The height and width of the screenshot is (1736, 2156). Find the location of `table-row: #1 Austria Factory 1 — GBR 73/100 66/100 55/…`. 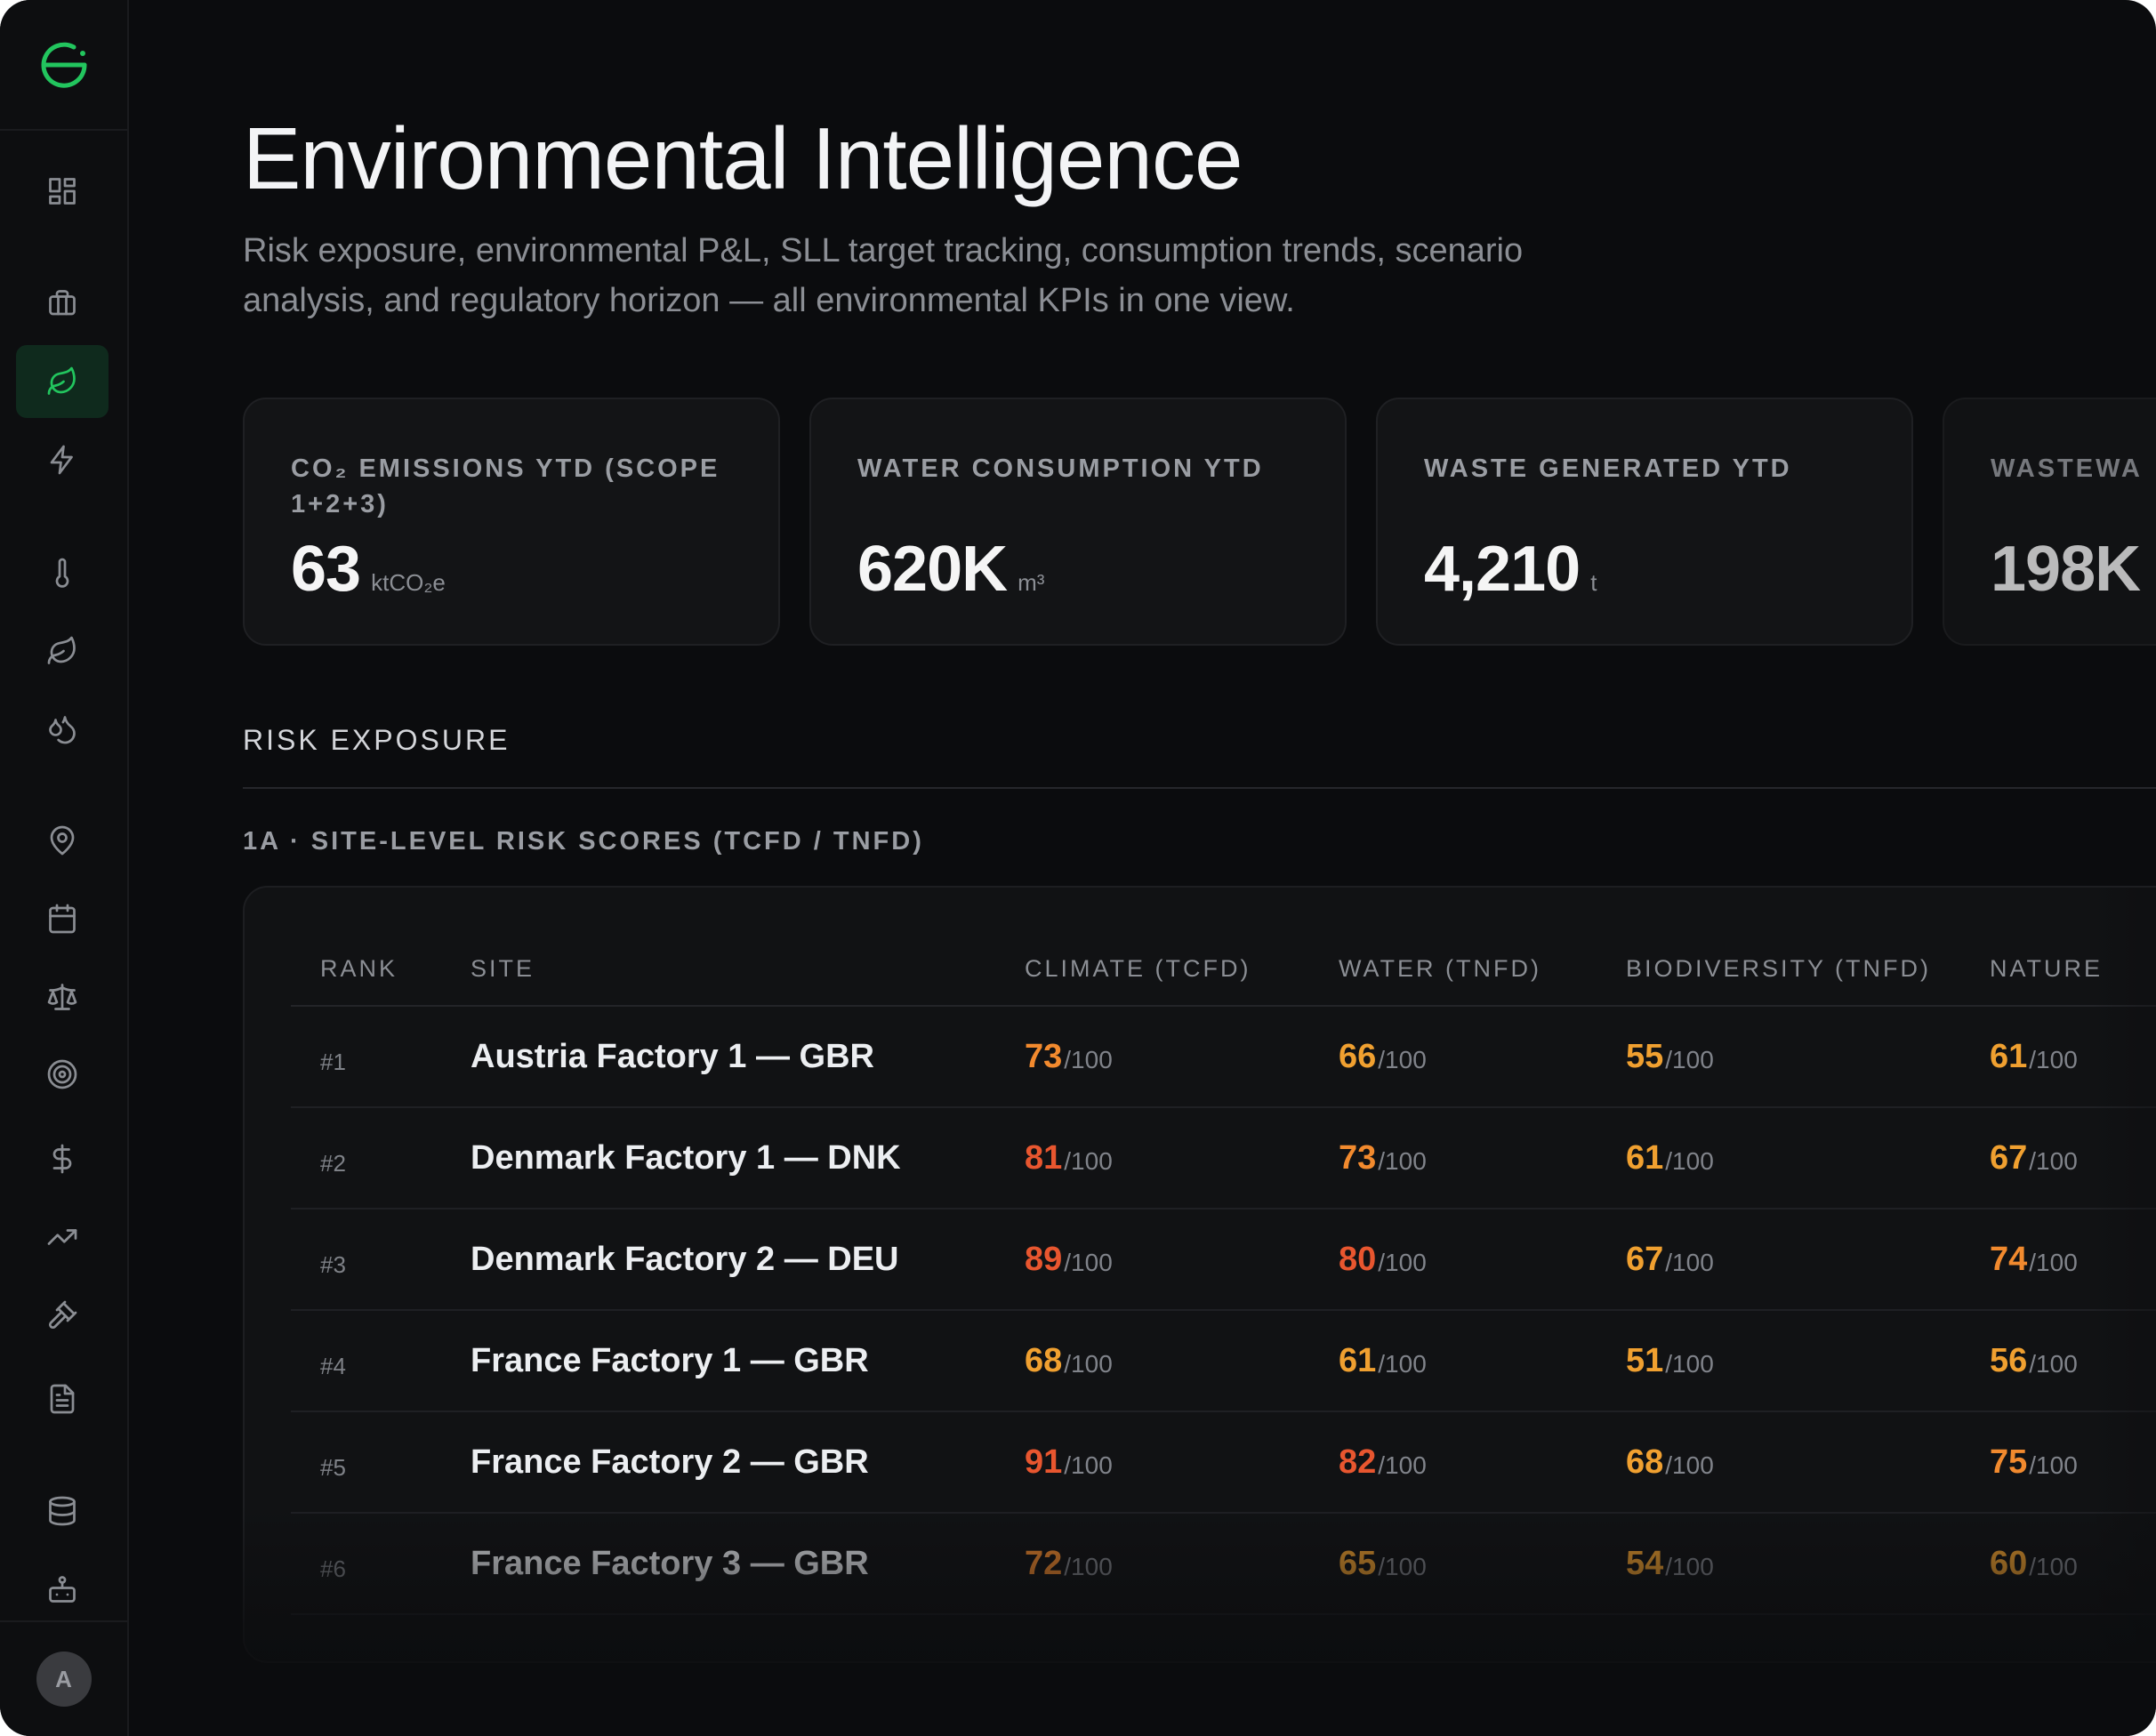

table-row: #1 Austria Factory 1 — GBR 73/100 66/100 55/… is located at coordinates (1224, 1057).